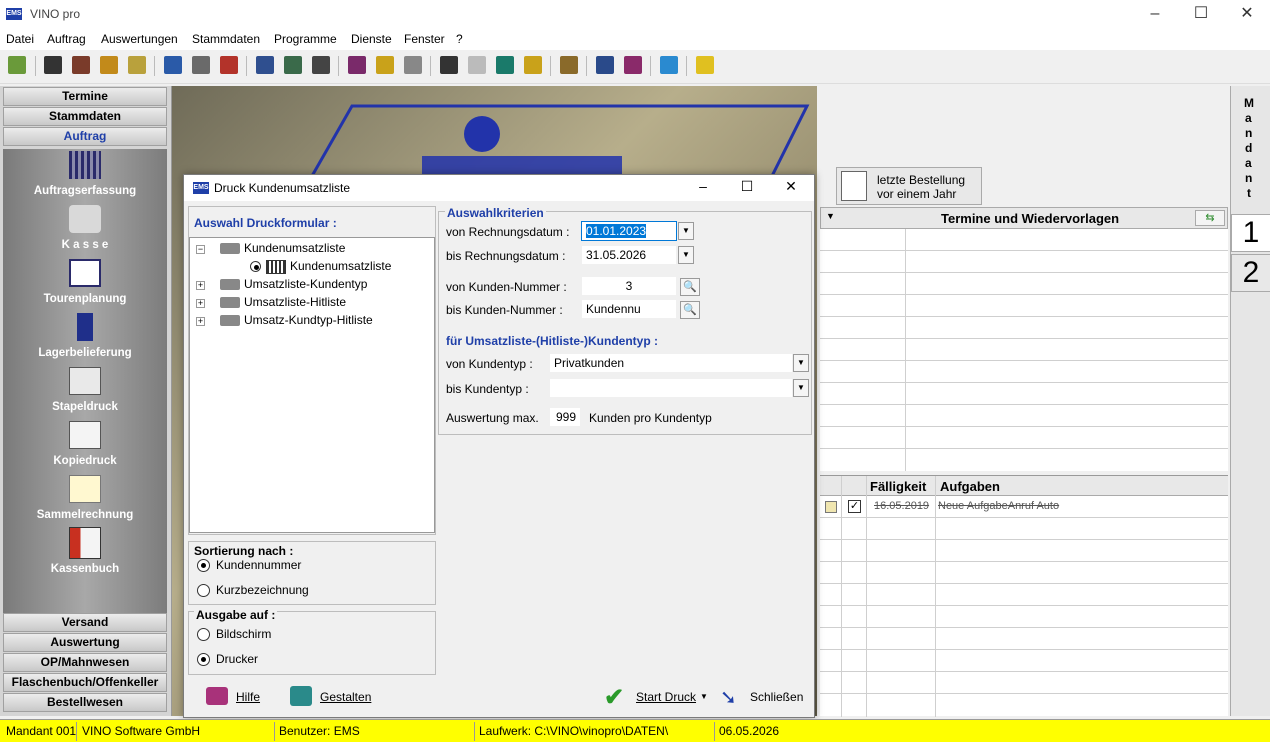 This screenshot has width=1270, height=742. Describe the element at coordinates (173, 65) in the screenshot. I see `cart-icon` at that location.